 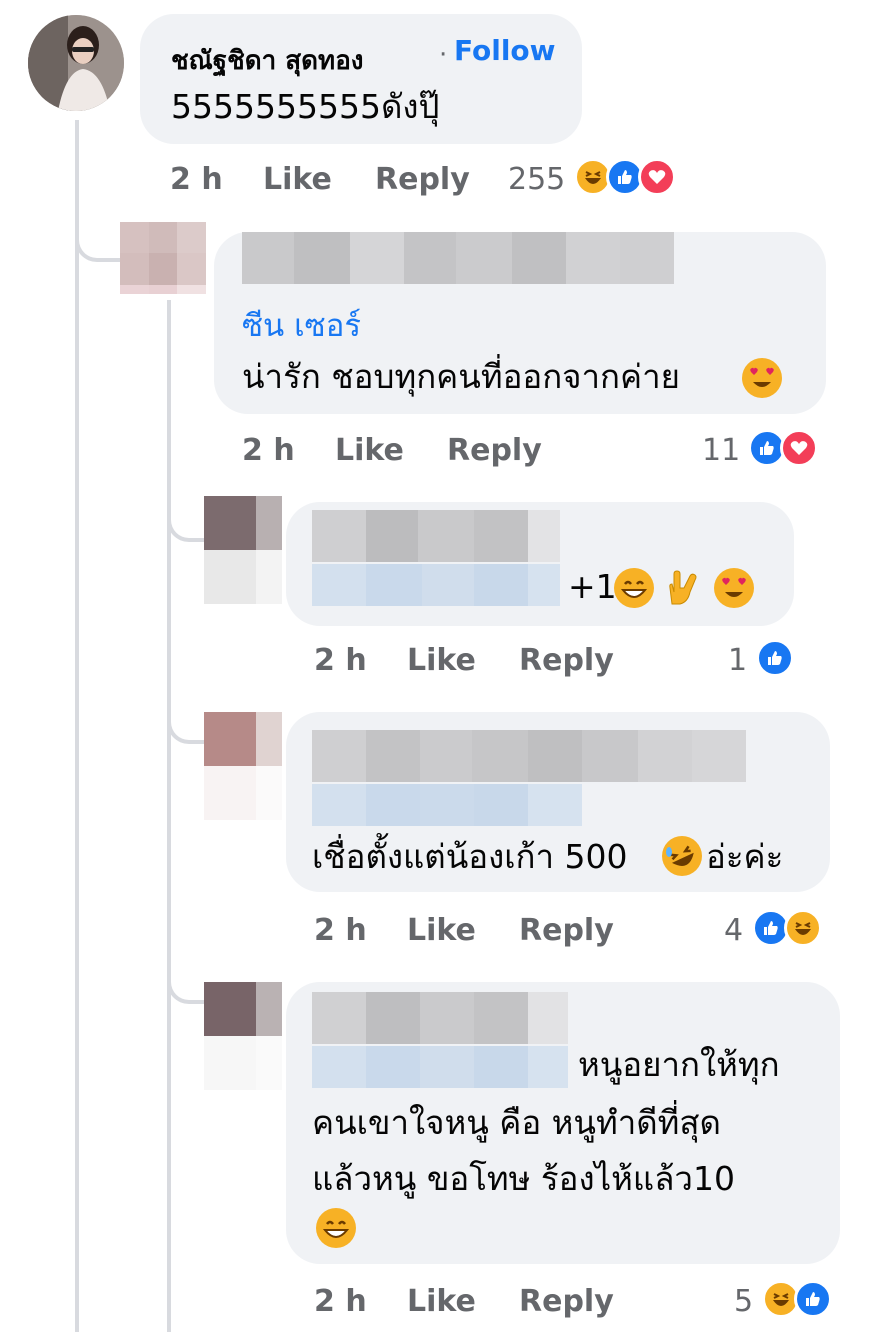 What do you see at coordinates (169, 816) in the screenshot?
I see `thread-line-replies` at bounding box center [169, 816].